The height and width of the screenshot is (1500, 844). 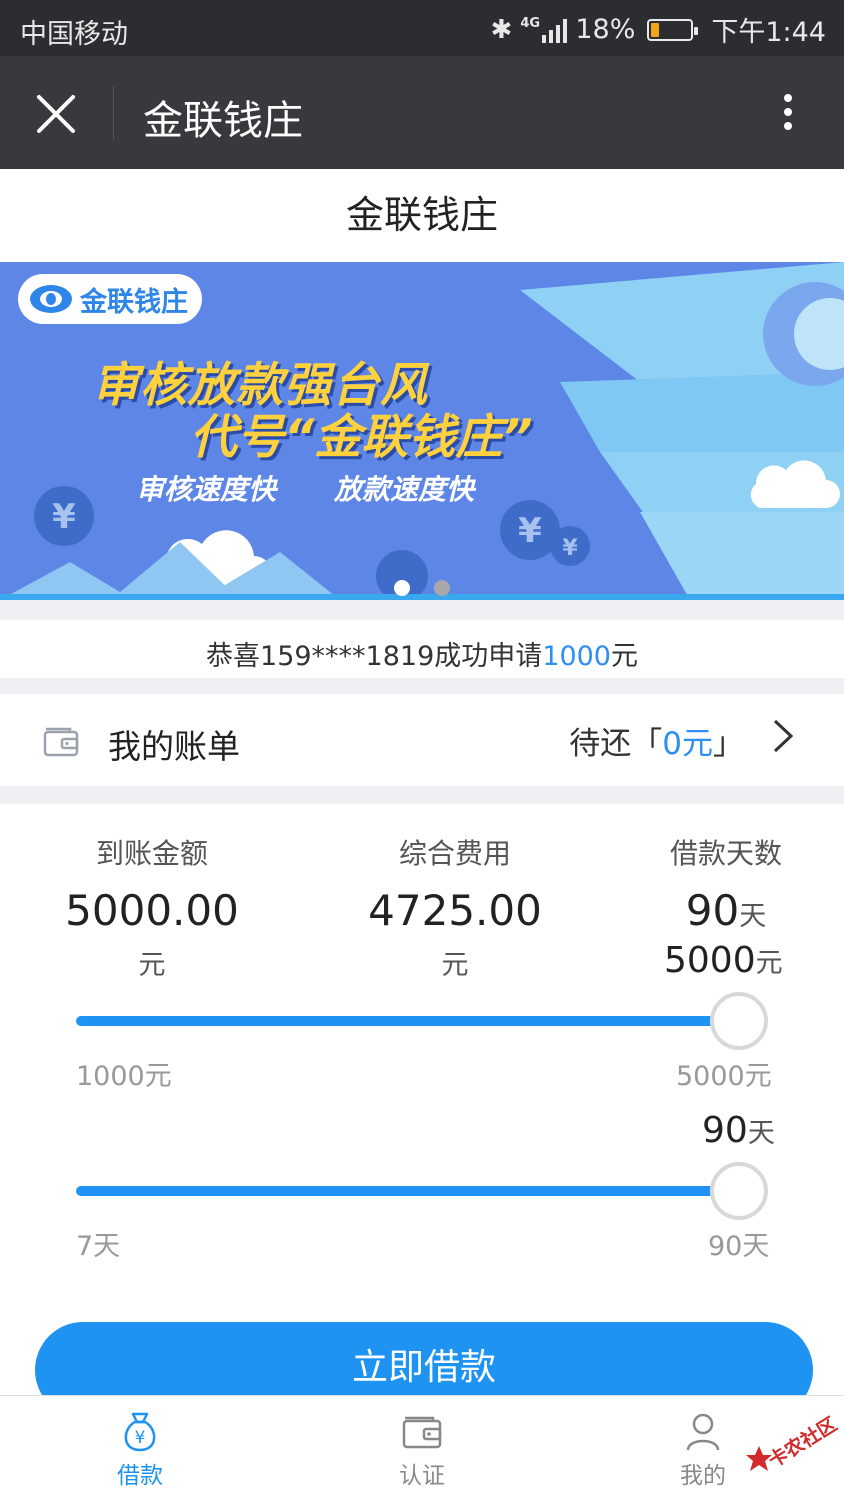 What do you see at coordinates (739, 1191) in the screenshot?
I see `days-slider-handle` at bounding box center [739, 1191].